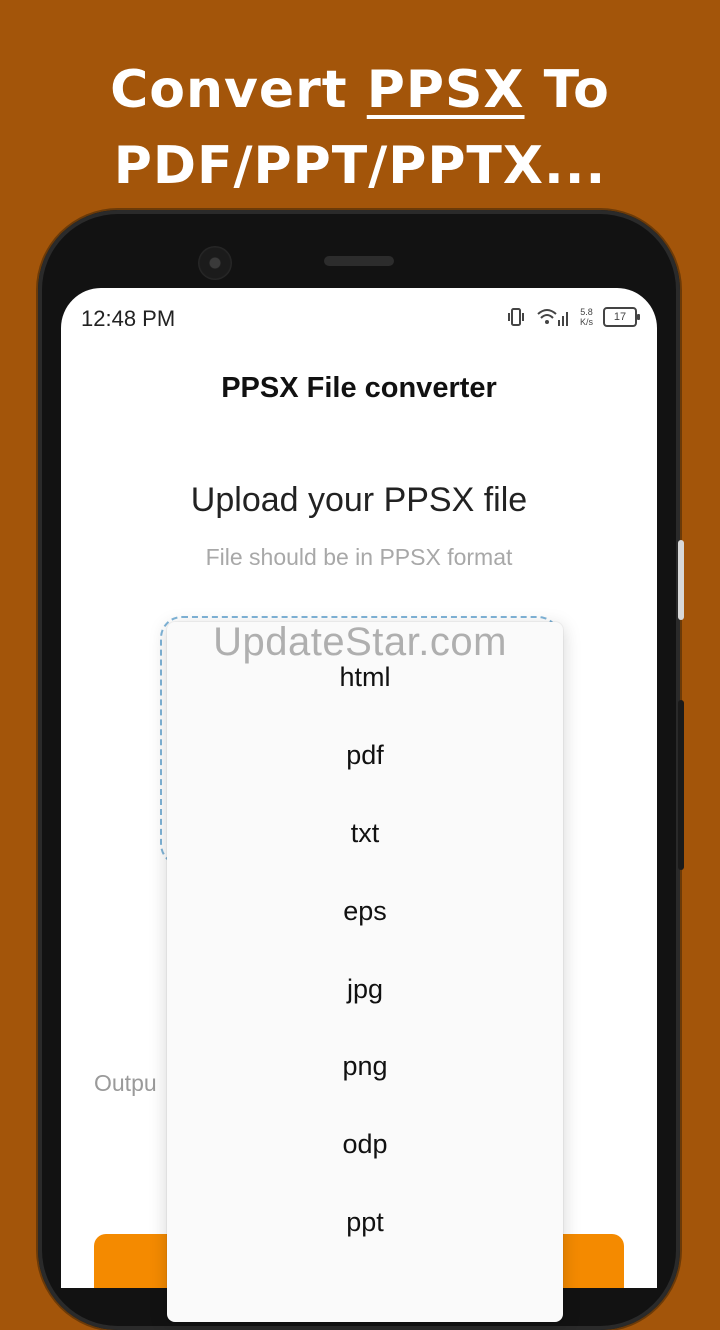 Image resolution: width=720 pixels, height=1330 pixels. What do you see at coordinates (359, 261) in the screenshot?
I see `earpiece-speaker` at bounding box center [359, 261].